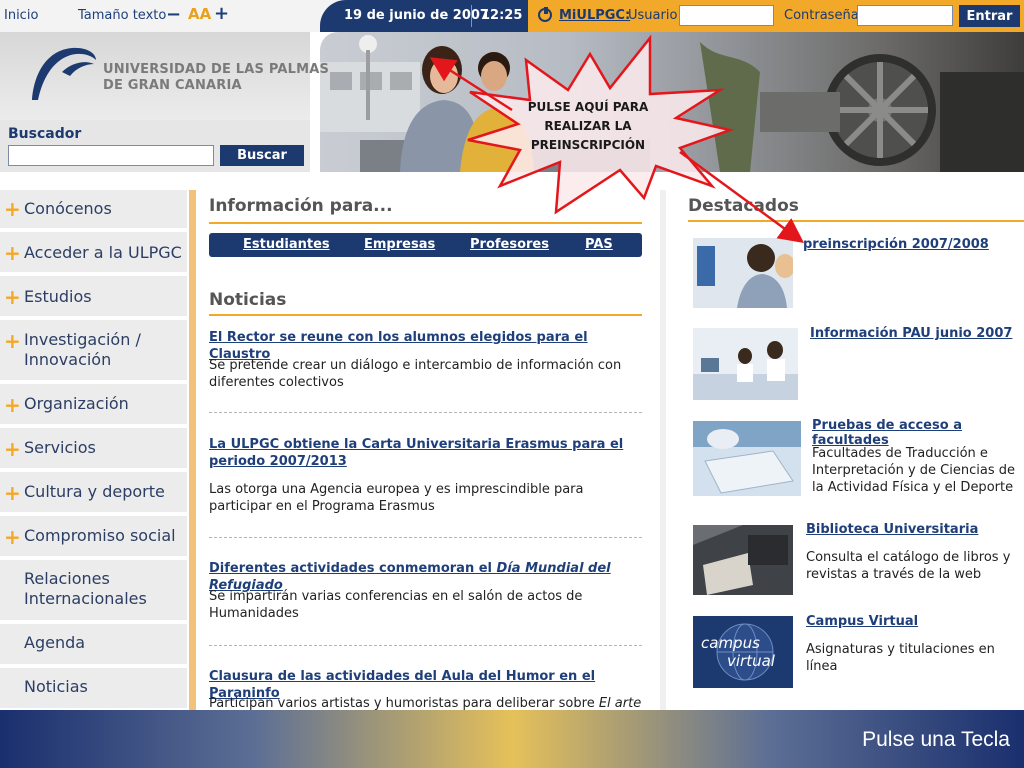 Image resolution: width=1024 pixels, height=768 pixels. Describe the element at coordinates (742, 196) in the screenshot. I see `callout-arrow-to-link` at that location.